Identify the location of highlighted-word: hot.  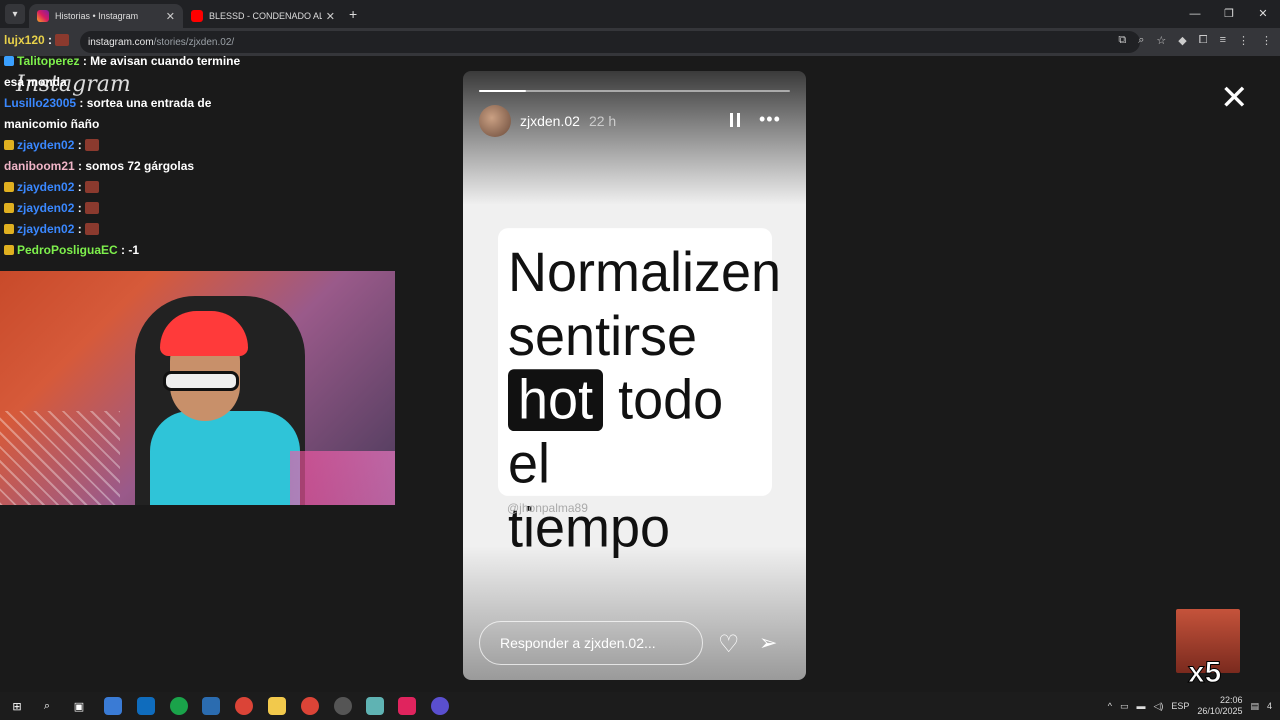
(556, 400).